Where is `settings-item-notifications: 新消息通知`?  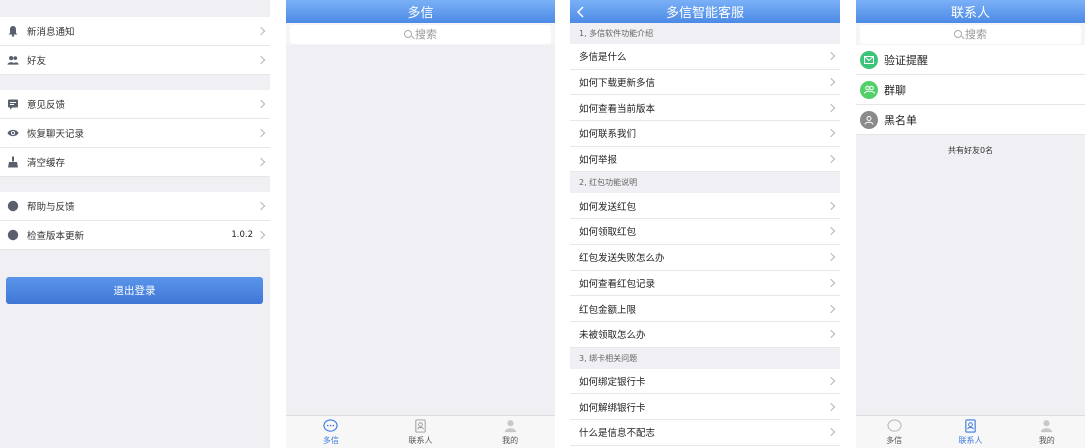 settings-item-notifications: 新消息通知 is located at coordinates (135, 31).